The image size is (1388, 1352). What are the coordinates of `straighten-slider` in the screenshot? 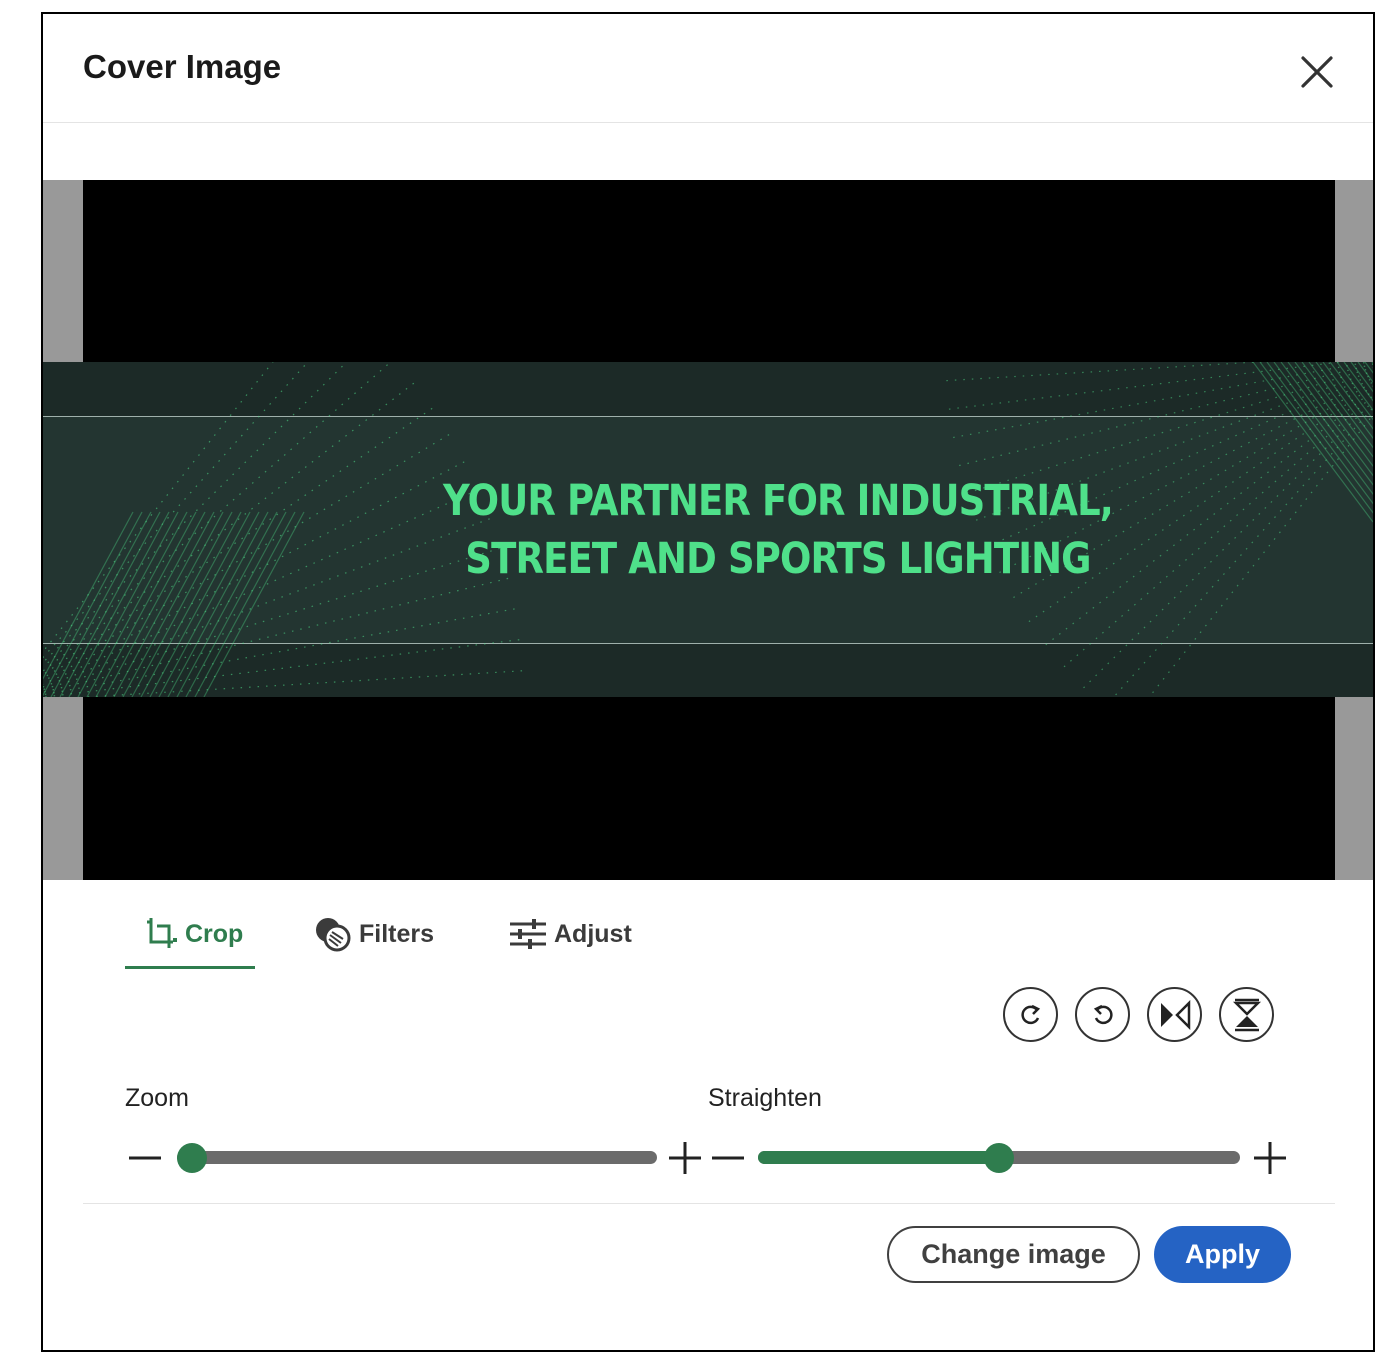 It's located at (998, 1158).